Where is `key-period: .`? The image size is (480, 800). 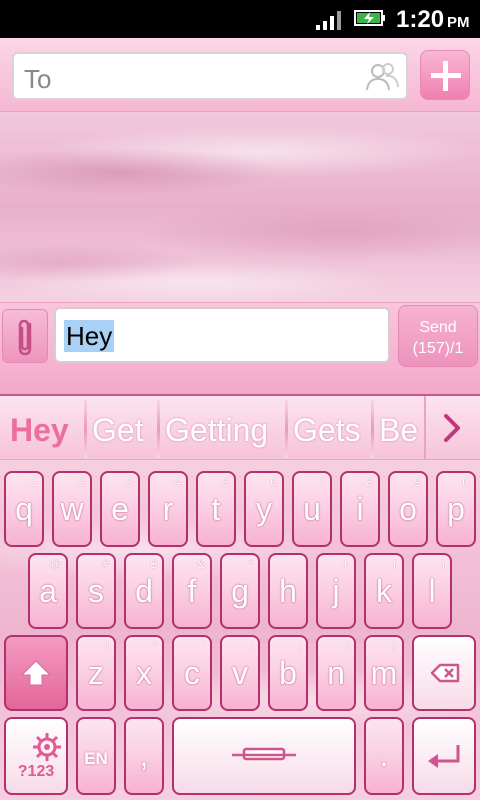
key-period: . is located at coordinates (384, 756).